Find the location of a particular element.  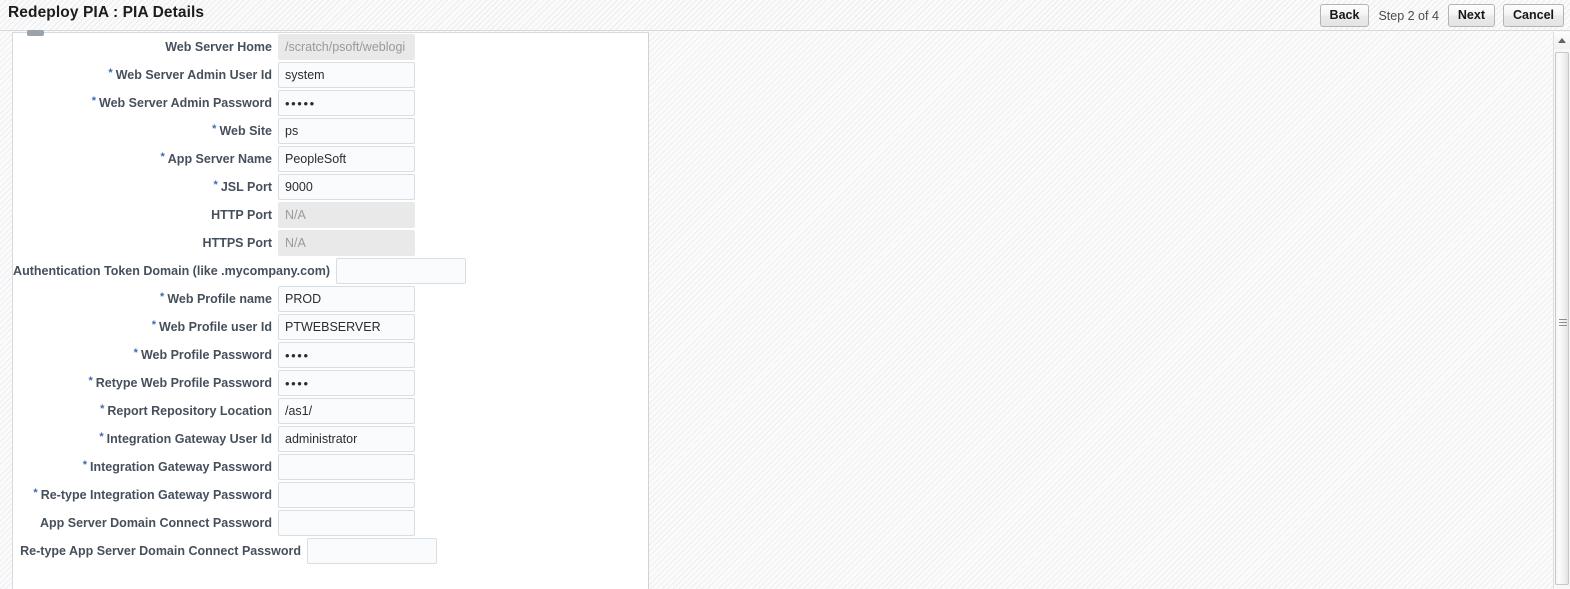

form-row: * Web Site is located at coordinates (331, 131).